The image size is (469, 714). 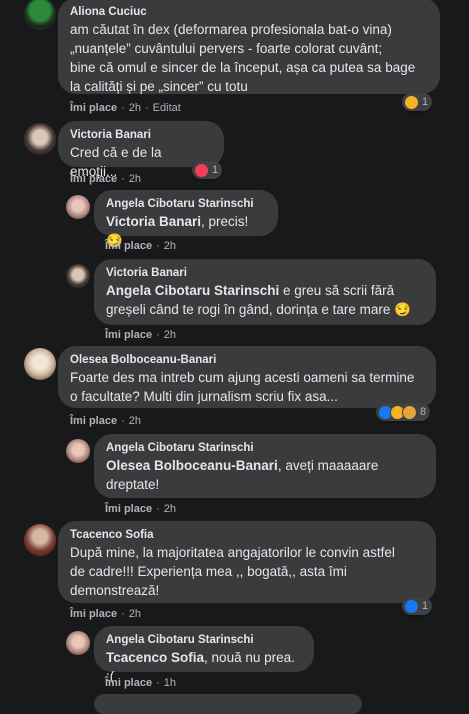 What do you see at coordinates (192, 290) in the screenshot?
I see `mention-link: Angela Cibotaru Starinschi` at bounding box center [192, 290].